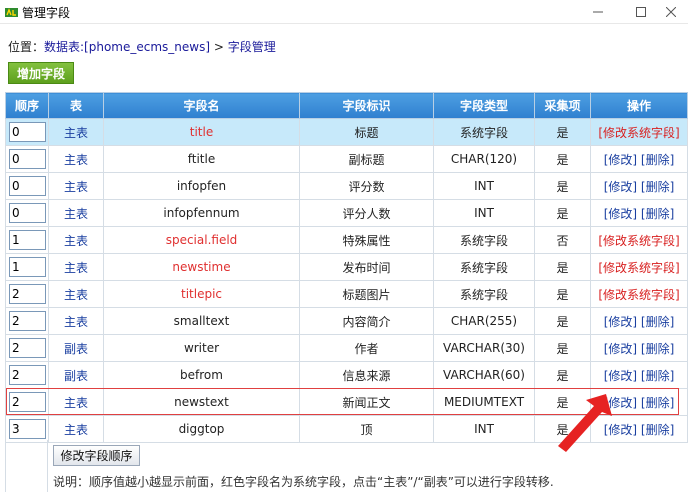 The image size is (688, 492). I want to click on col-header-actions: 操作, so click(639, 105).